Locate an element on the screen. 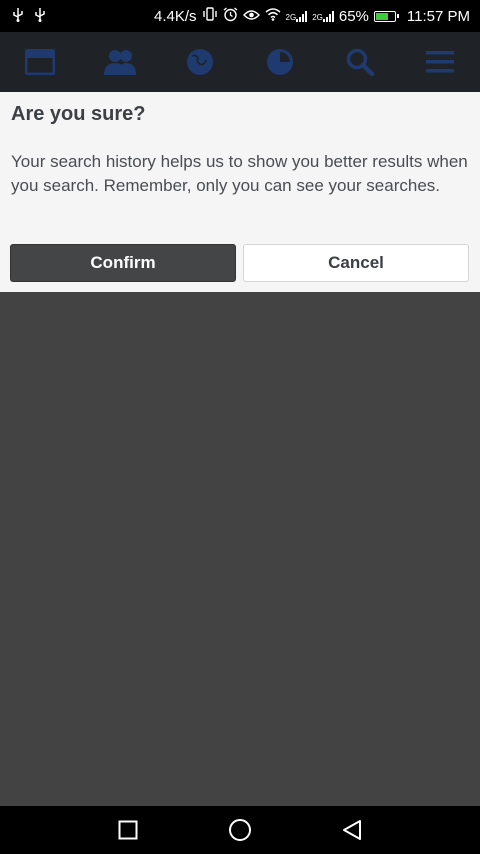 Image resolution: width=480 pixels, height=854 pixels. home-button is located at coordinates (240, 830).